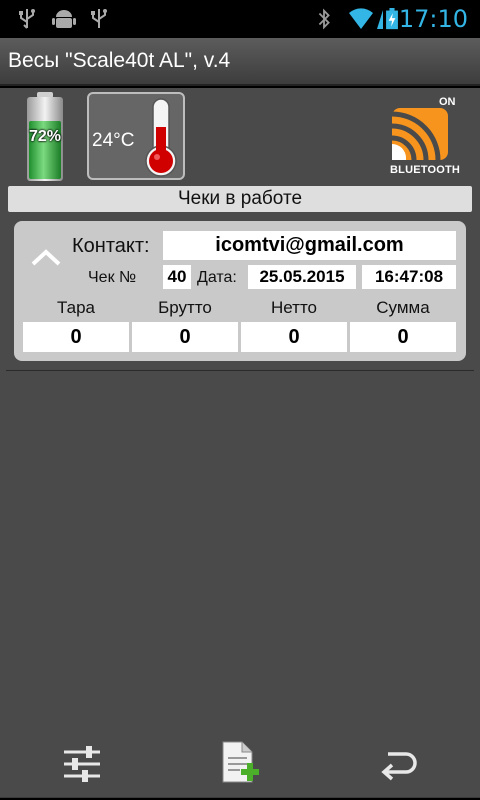 This screenshot has height=800, width=480. What do you see at coordinates (82, 764) in the screenshot?
I see `settings-sliders-icon` at bounding box center [82, 764].